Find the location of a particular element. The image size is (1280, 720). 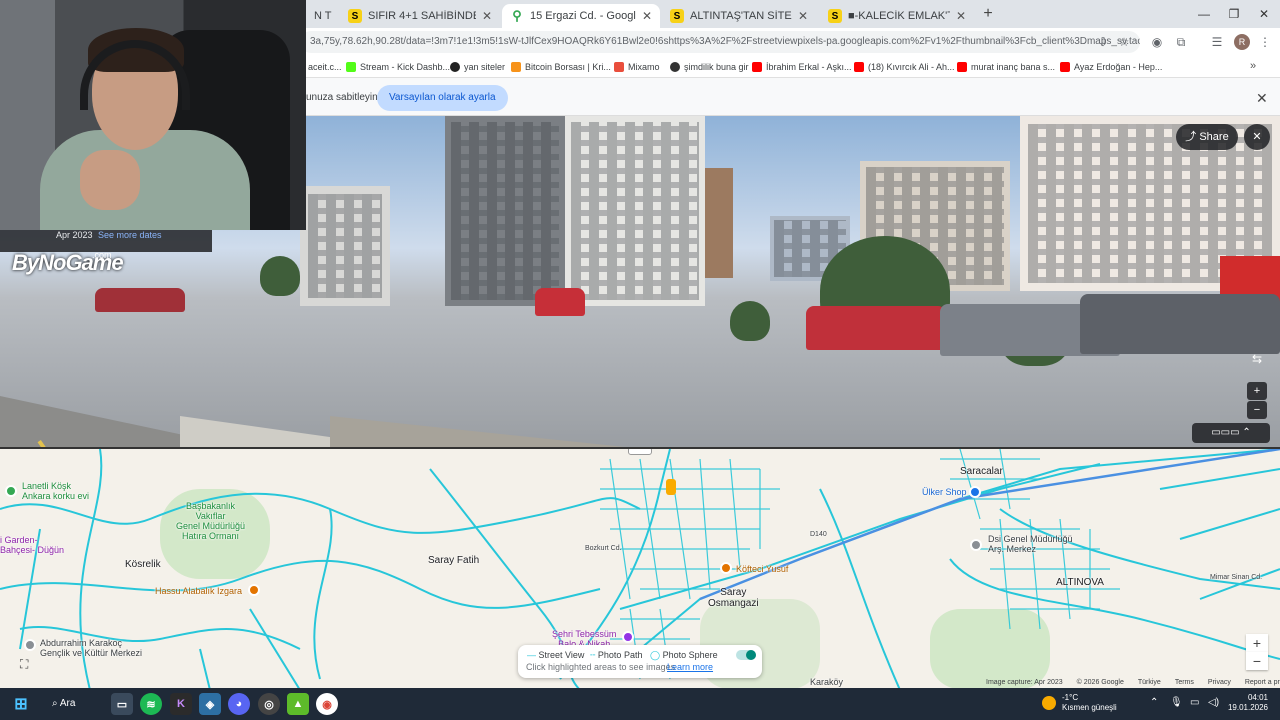

bookmark-label: Mixamo is located at coordinates (644, 67).